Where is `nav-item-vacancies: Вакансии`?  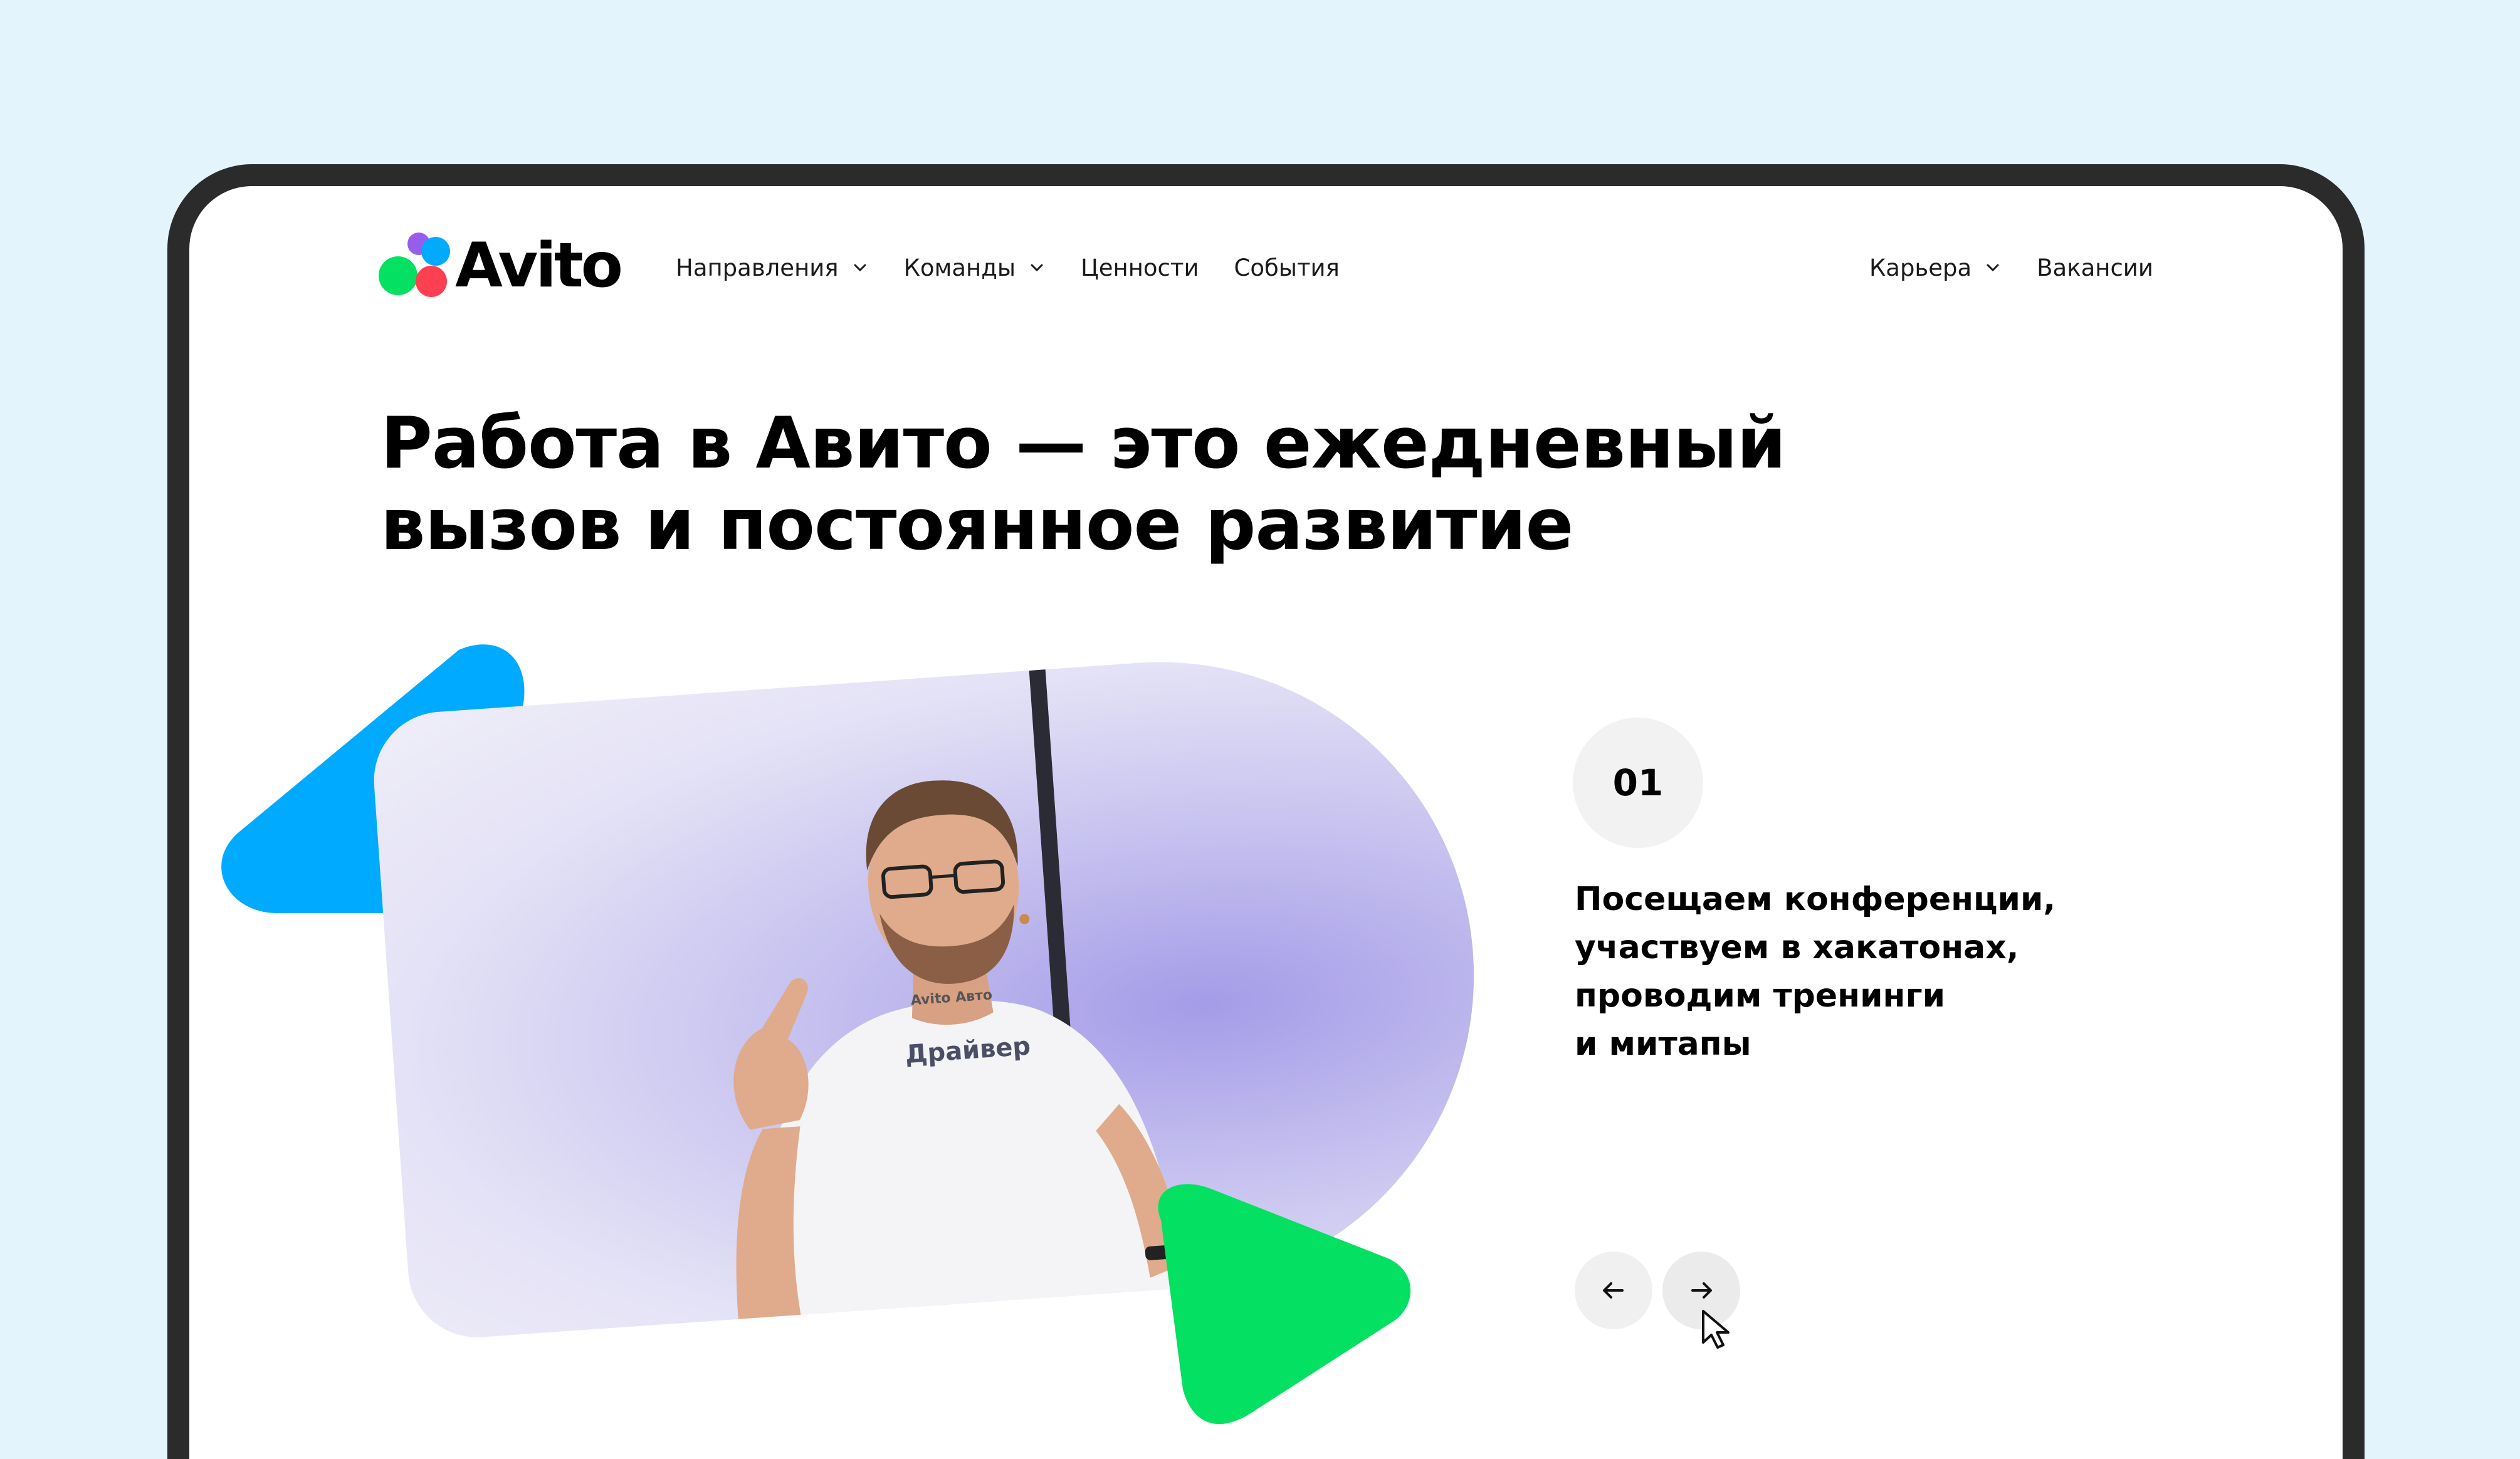 nav-item-vacancies: Вакансии is located at coordinates (2095, 267).